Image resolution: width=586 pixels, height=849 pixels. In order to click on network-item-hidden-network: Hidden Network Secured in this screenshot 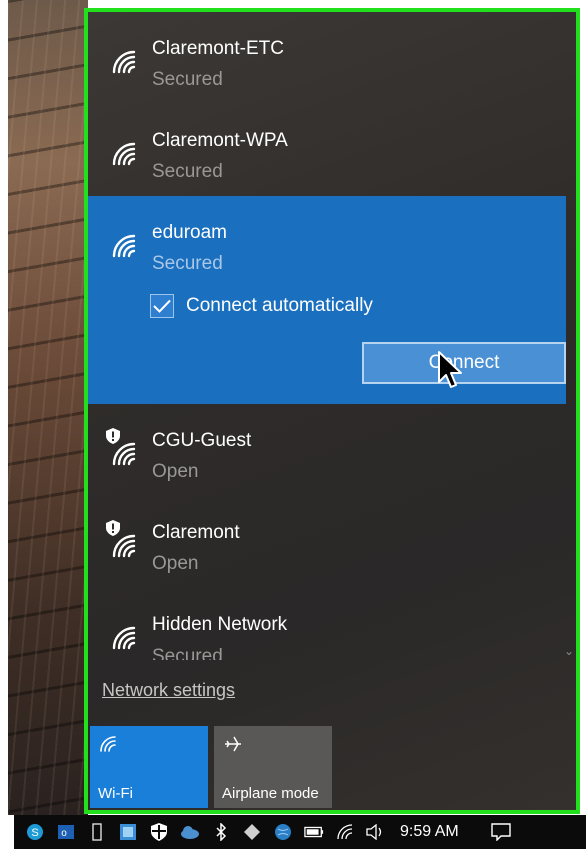, I will do `click(327, 625)`.